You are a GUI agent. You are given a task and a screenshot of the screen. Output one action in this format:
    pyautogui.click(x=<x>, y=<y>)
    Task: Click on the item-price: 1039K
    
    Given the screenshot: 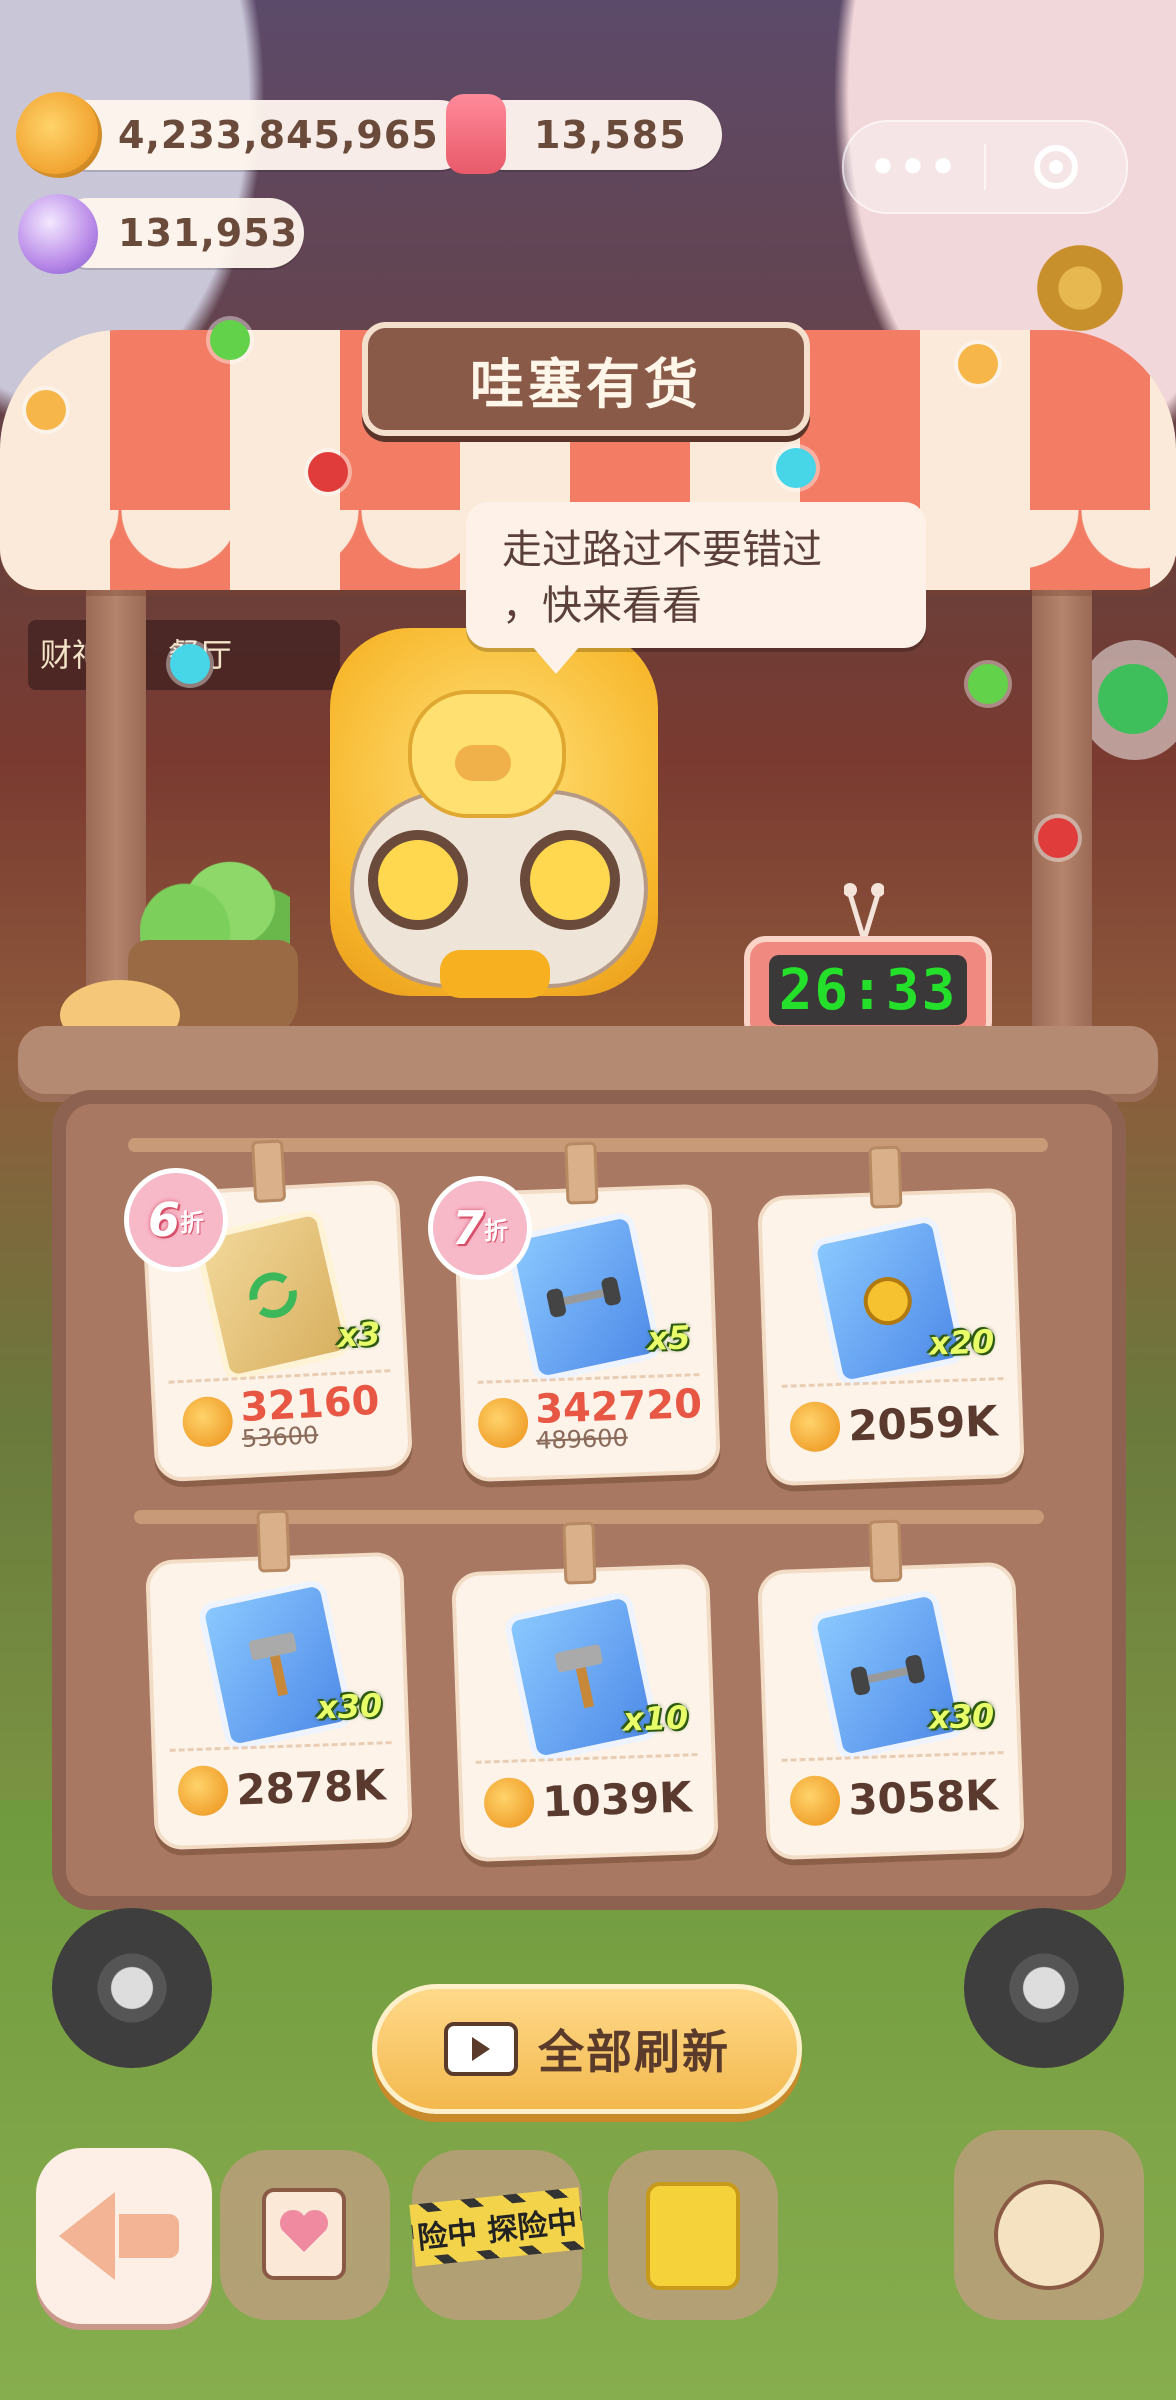 What is the action you would take?
    pyautogui.click(x=617, y=1799)
    